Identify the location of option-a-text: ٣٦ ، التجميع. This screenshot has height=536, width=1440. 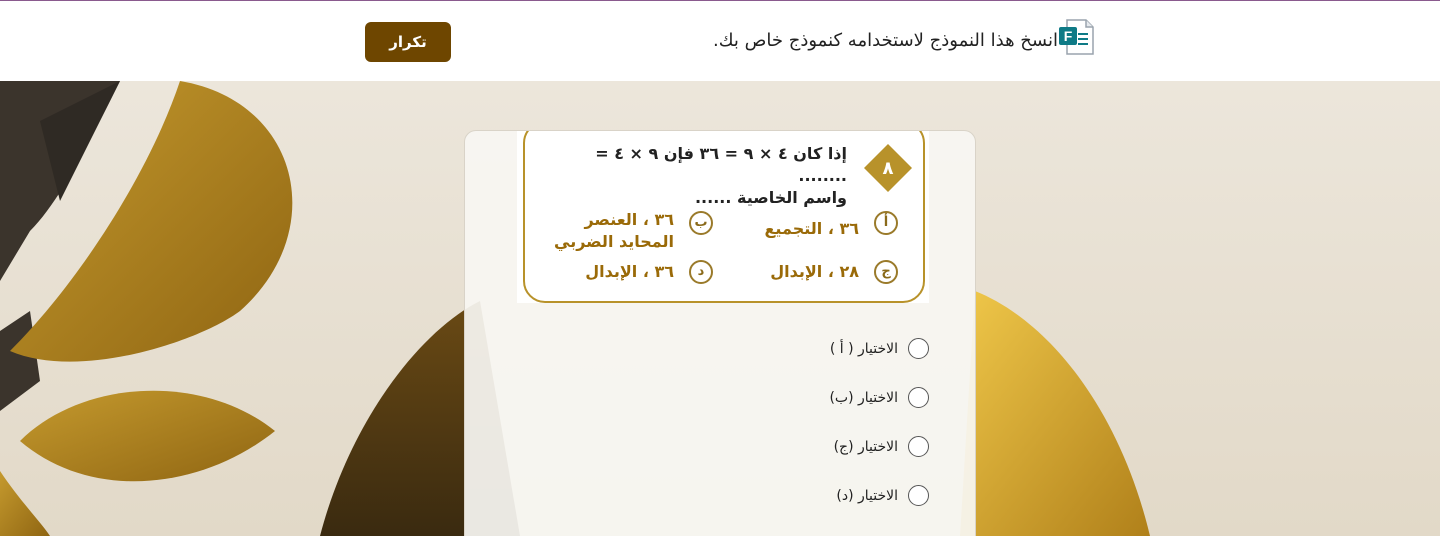
(812, 228).